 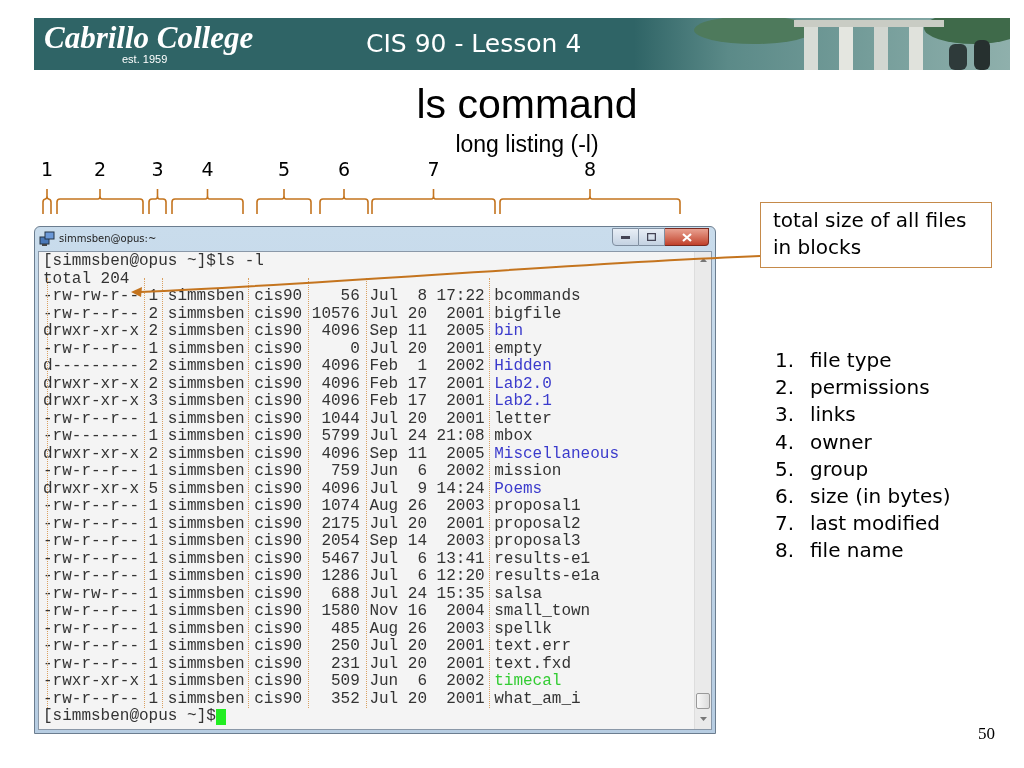 I want to click on close-button, so click(x=687, y=237).